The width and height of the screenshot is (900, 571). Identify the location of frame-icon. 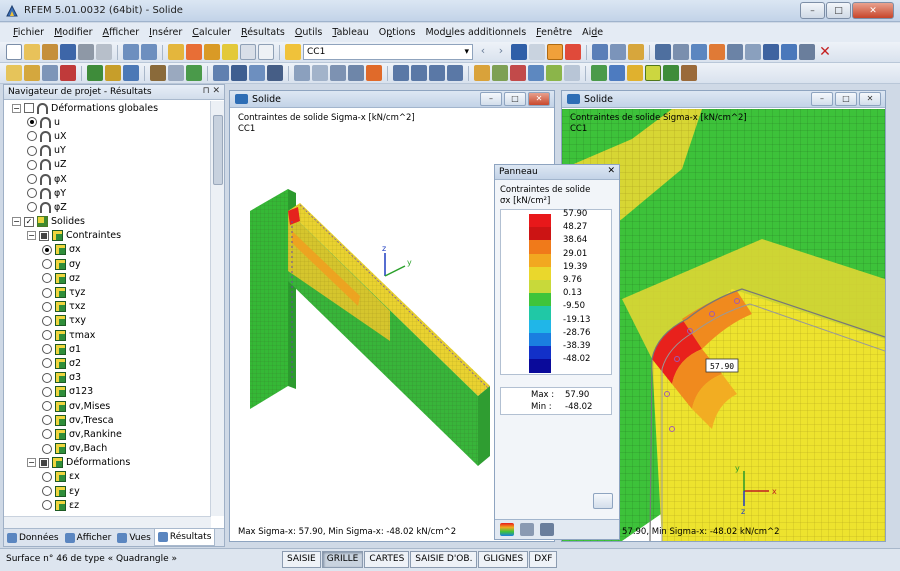
(158, 73).